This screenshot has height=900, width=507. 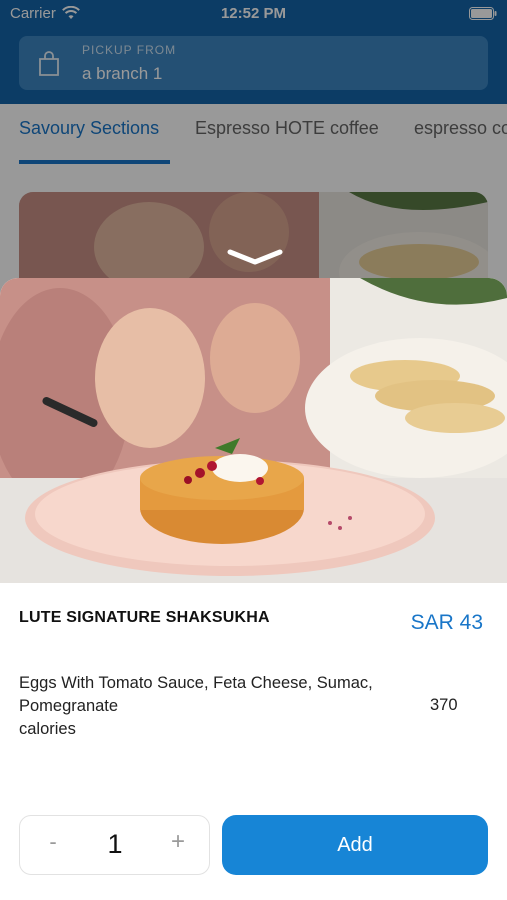 I want to click on add-to-cart-button: Add, so click(x=355, y=845).